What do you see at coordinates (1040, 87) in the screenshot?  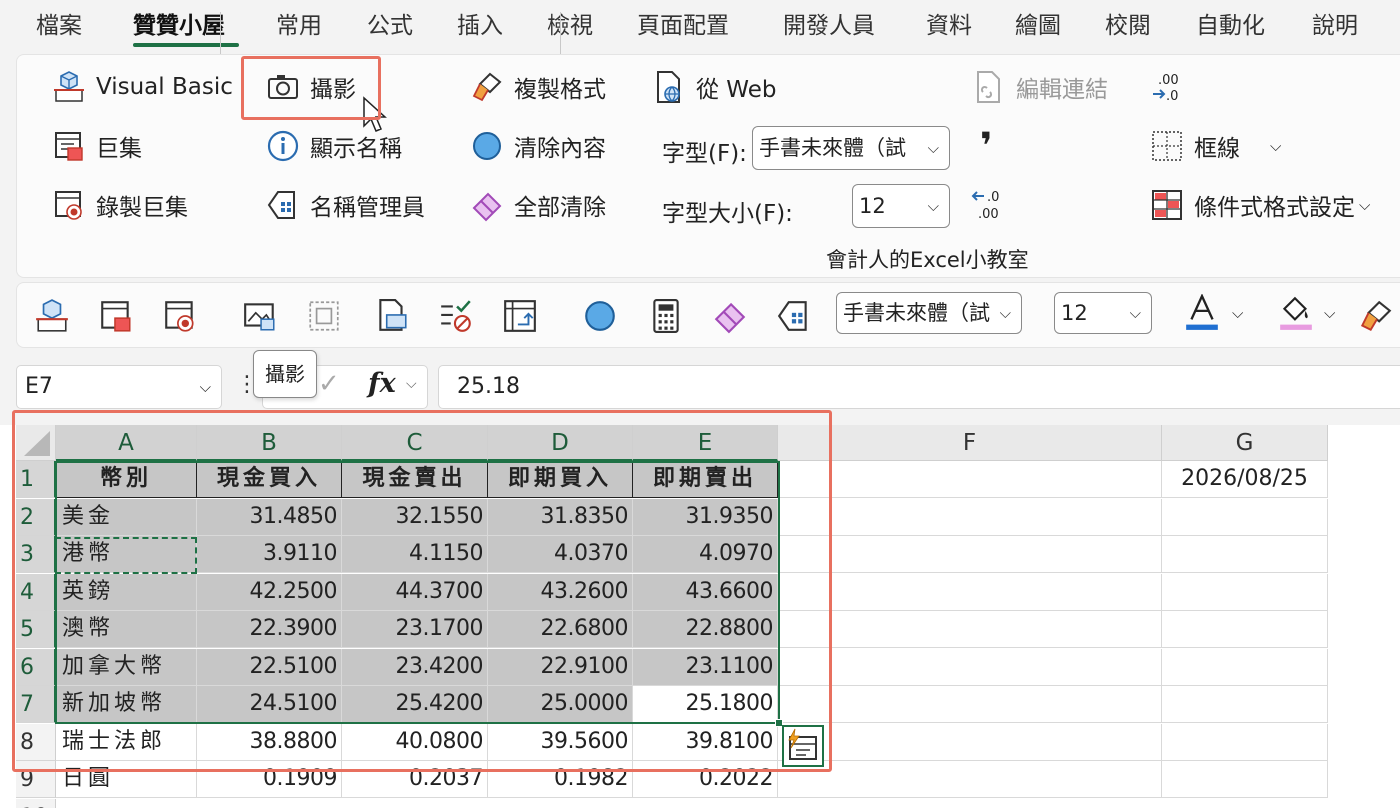 I see `edit-links-button: 編輯連結` at bounding box center [1040, 87].